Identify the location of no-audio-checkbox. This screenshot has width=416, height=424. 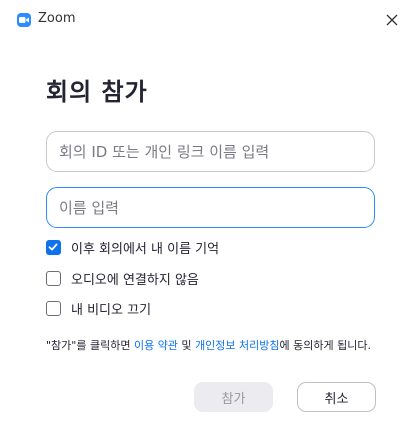
(53, 278).